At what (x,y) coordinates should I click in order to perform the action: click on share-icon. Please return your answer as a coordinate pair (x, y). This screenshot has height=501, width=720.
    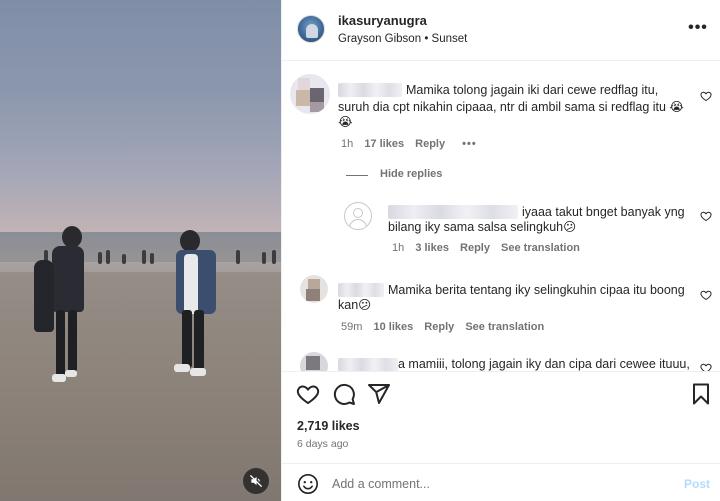
    Looking at the image, I should click on (379, 394).